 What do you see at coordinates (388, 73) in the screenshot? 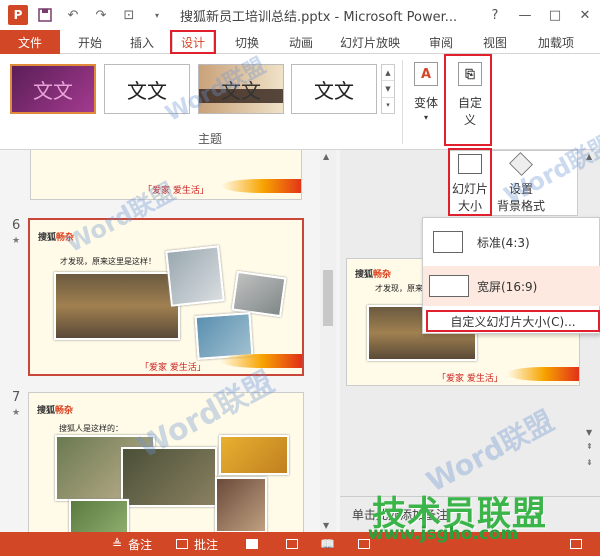
I see `gallery-up-icon: ▲` at bounding box center [388, 73].